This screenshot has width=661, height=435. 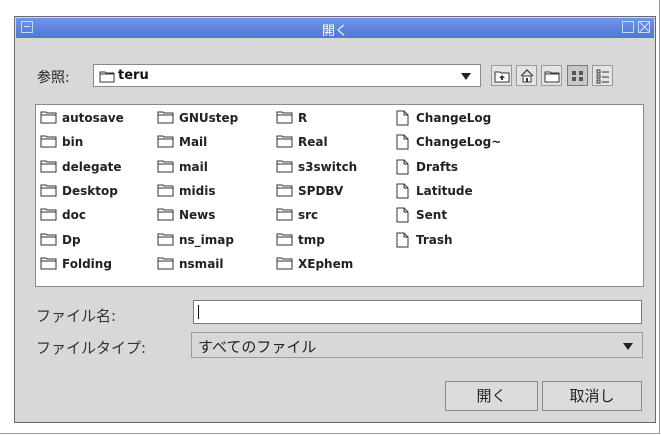 What do you see at coordinates (87, 263) in the screenshot?
I see `file-list-item-label: Folding` at bounding box center [87, 263].